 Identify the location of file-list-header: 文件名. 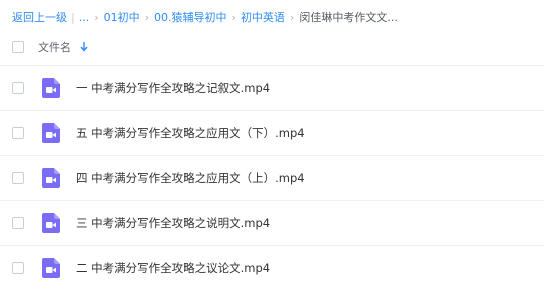
(272, 47).